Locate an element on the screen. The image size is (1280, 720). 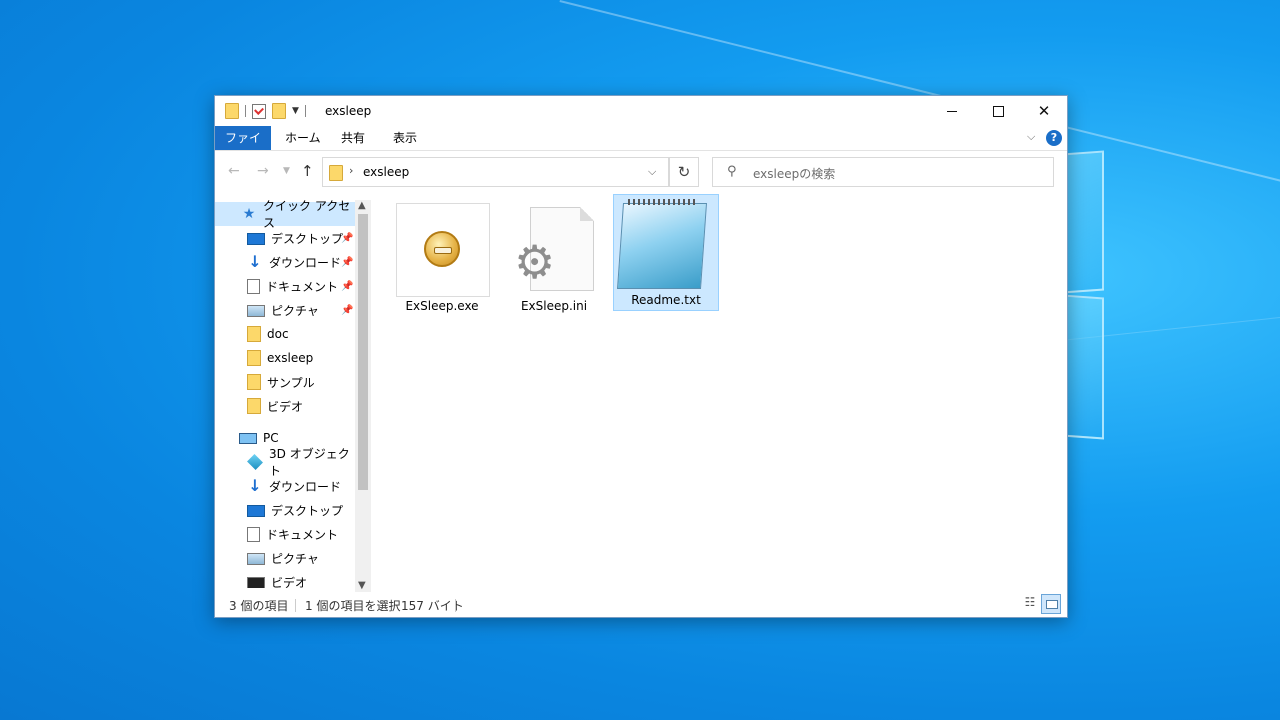
file-item-readme-txt: Readme.txt is located at coordinates (666, 252).